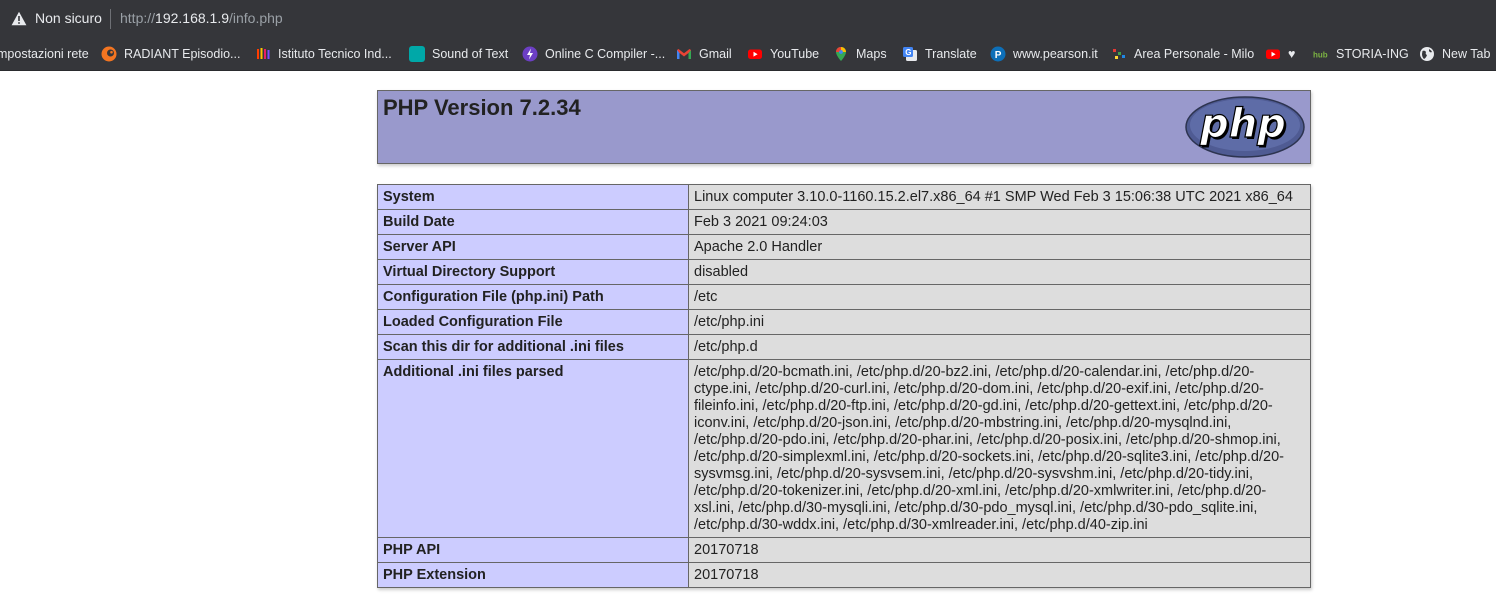 Image resolution: width=1496 pixels, height=600 pixels. Describe the element at coordinates (533, 272) in the screenshot. I see `row-label: Virtual Directory Support` at that location.